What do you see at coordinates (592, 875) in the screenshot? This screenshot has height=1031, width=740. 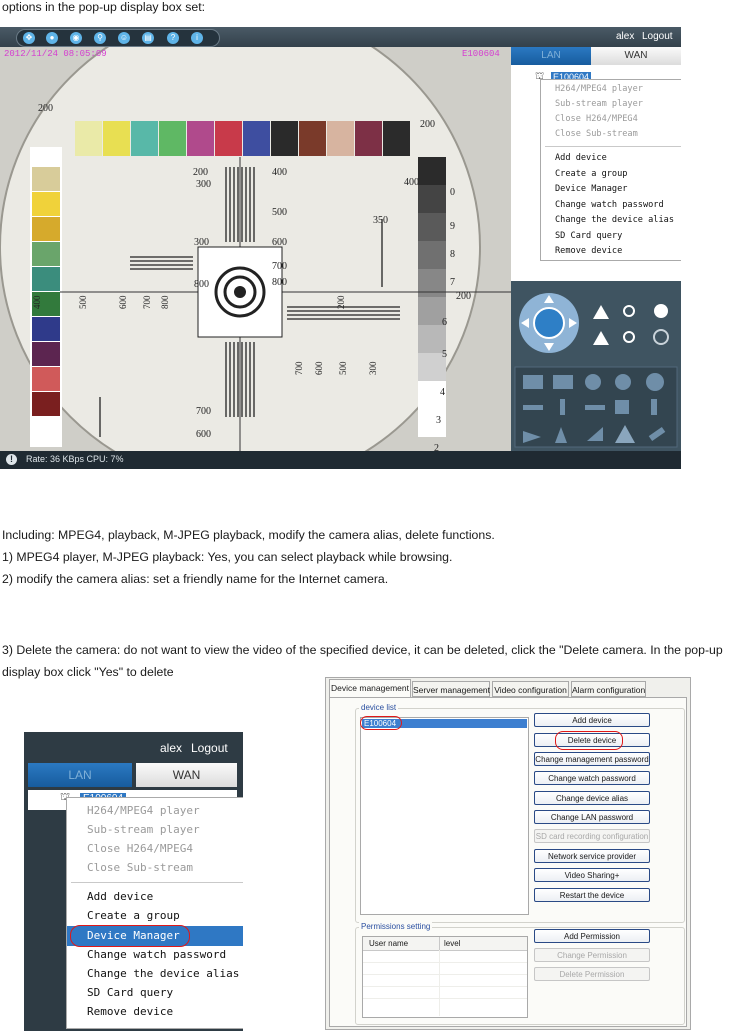 I see `video-sharing-button: Video Sharing+` at bounding box center [592, 875].